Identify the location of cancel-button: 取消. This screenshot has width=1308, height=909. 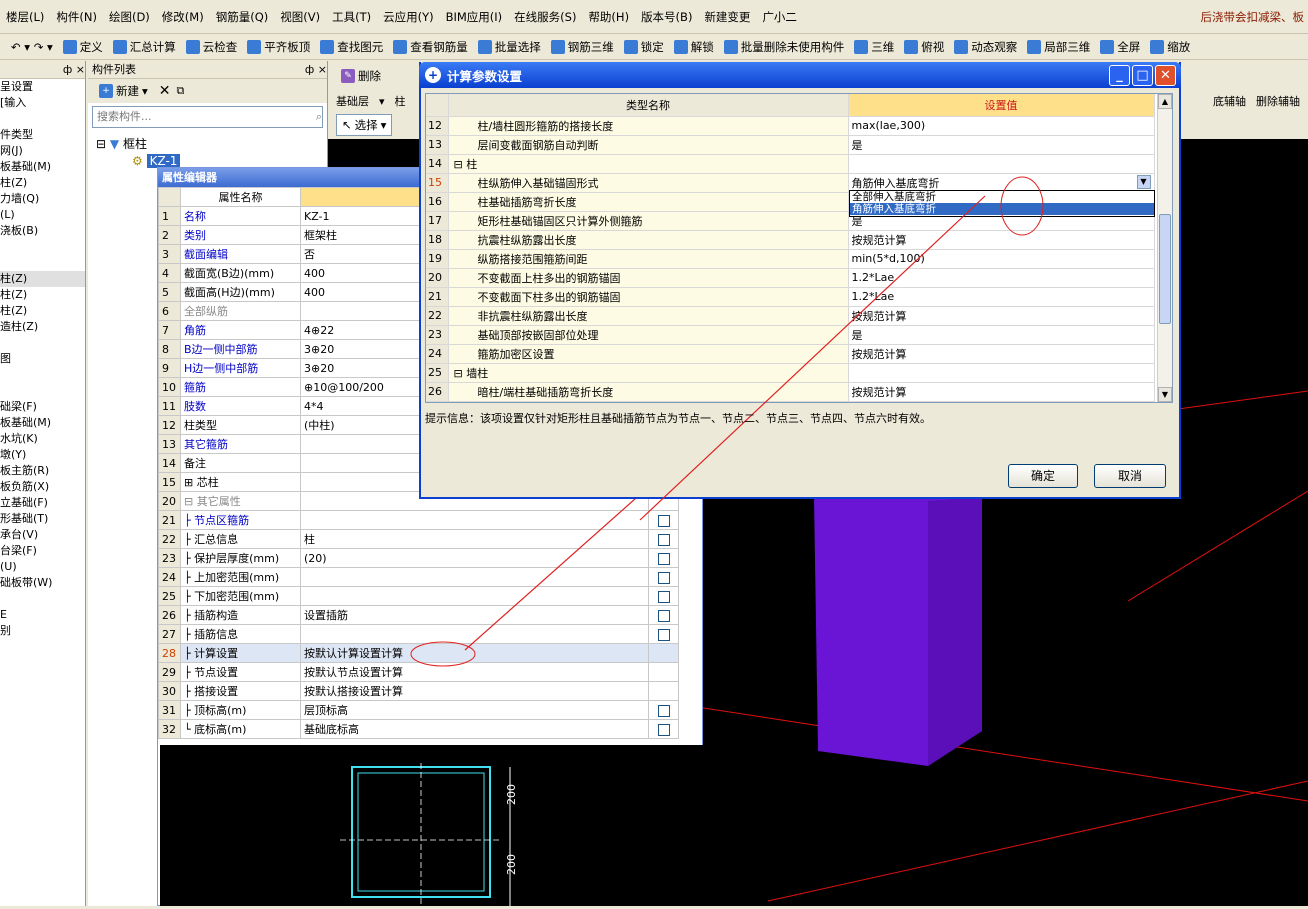
(1130, 476).